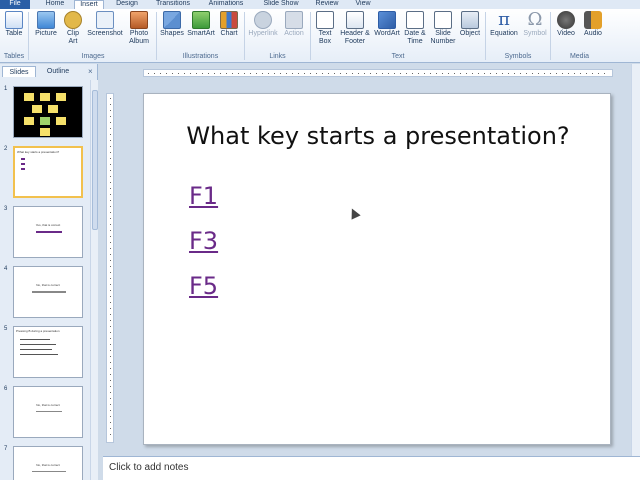 This screenshot has width=640, height=480. Describe the element at coordinates (94, 280) in the screenshot. I see `panel-scrollbar` at that location.